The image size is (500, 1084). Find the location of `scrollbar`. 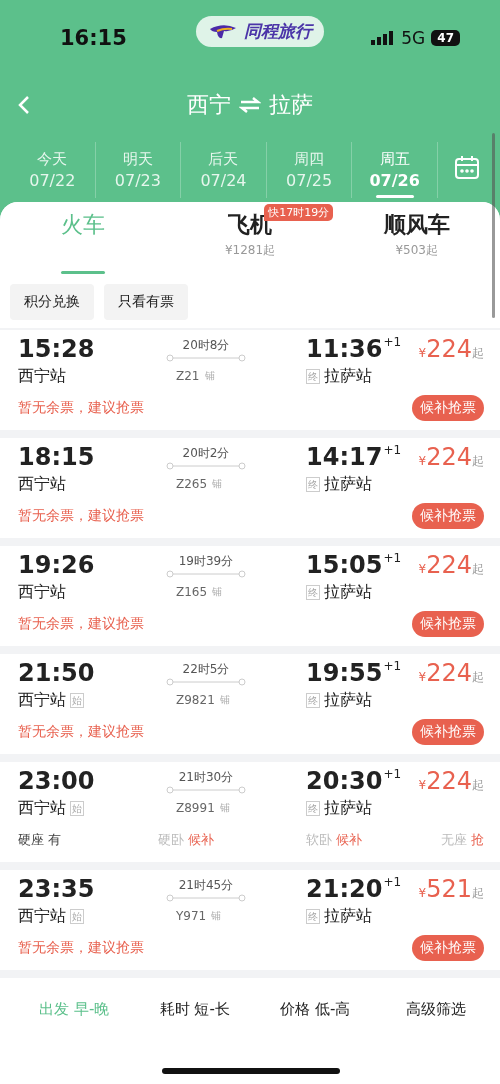

scrollbar is located at coordinates (493, 225).